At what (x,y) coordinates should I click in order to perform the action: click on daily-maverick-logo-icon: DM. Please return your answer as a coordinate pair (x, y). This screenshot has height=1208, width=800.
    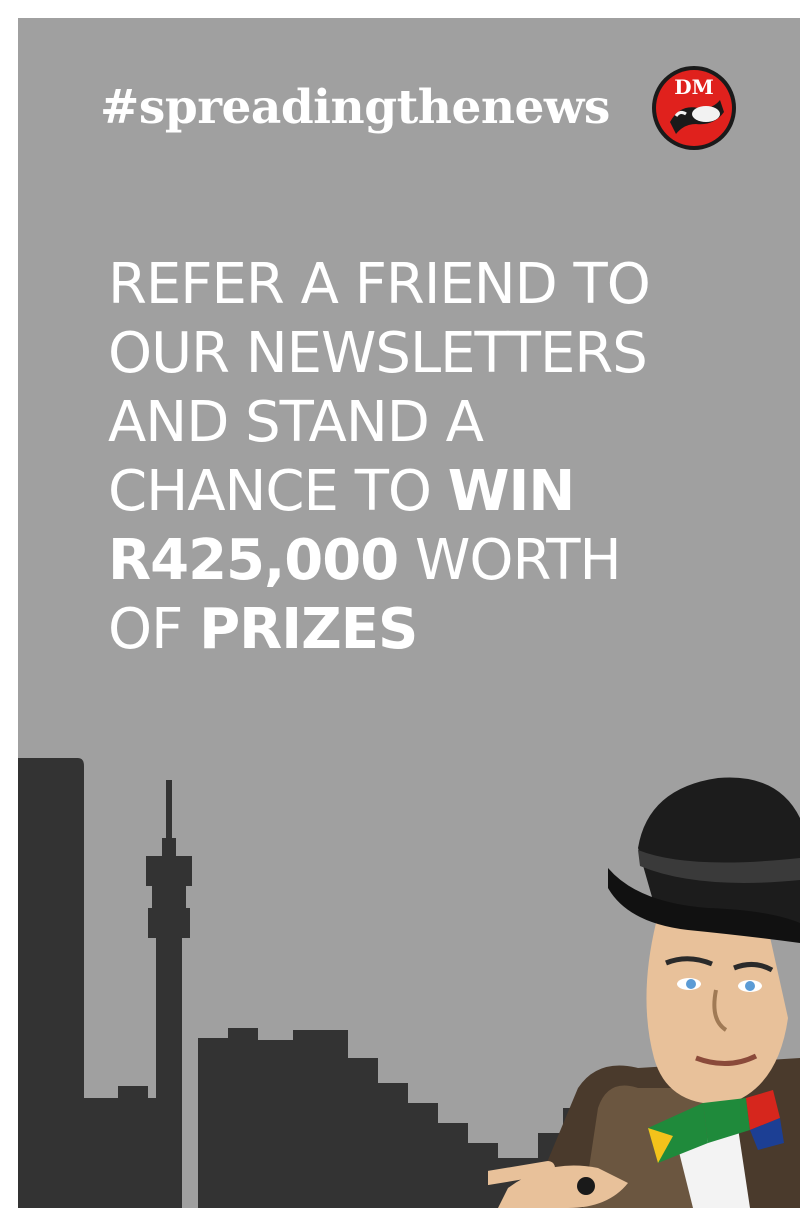
    Looking at the image, I should click on (694, 108).